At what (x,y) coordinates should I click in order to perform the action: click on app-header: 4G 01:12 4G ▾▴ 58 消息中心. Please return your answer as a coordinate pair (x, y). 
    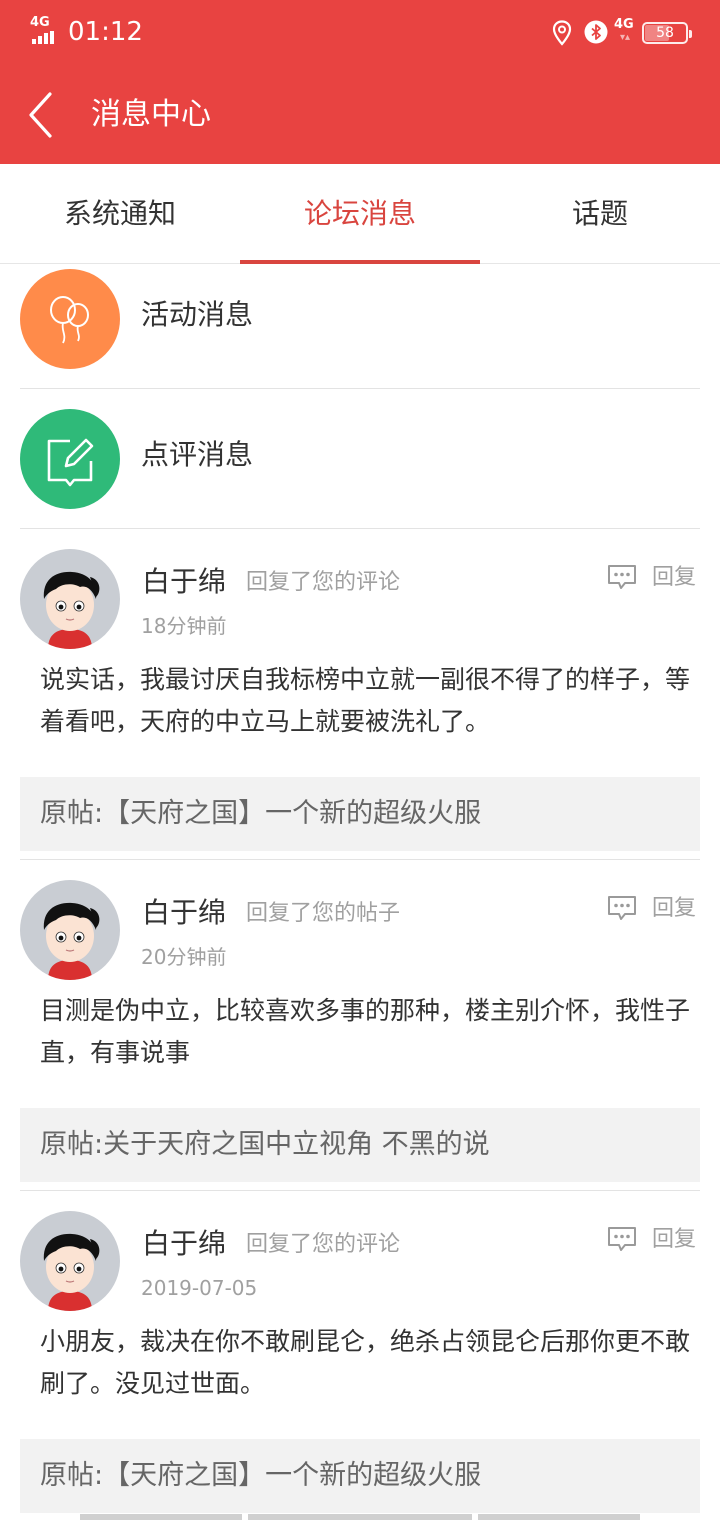
    Looking at the image, I should click on (360, 82).